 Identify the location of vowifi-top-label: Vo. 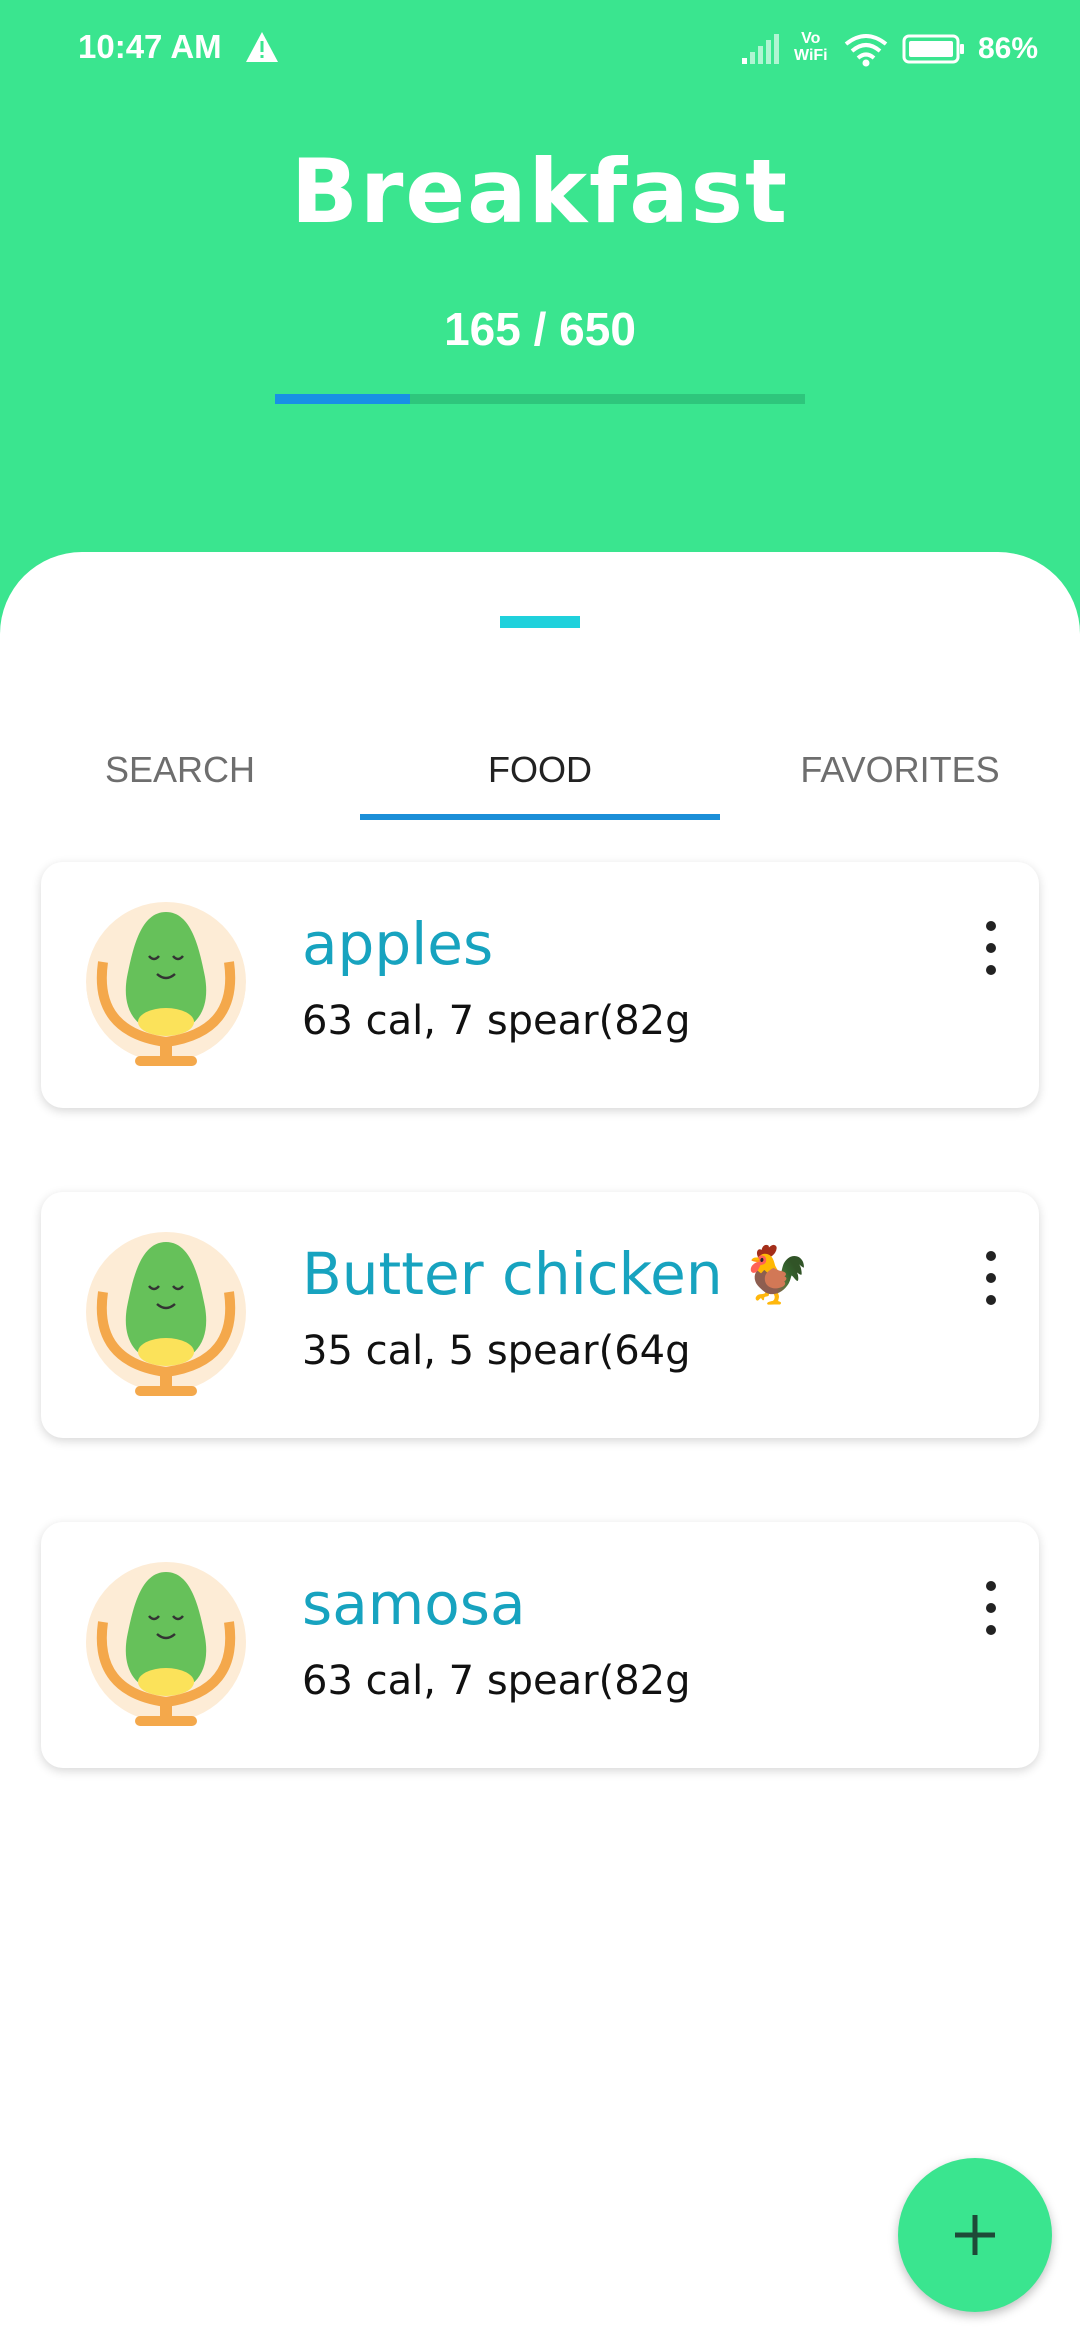
(811, 38).